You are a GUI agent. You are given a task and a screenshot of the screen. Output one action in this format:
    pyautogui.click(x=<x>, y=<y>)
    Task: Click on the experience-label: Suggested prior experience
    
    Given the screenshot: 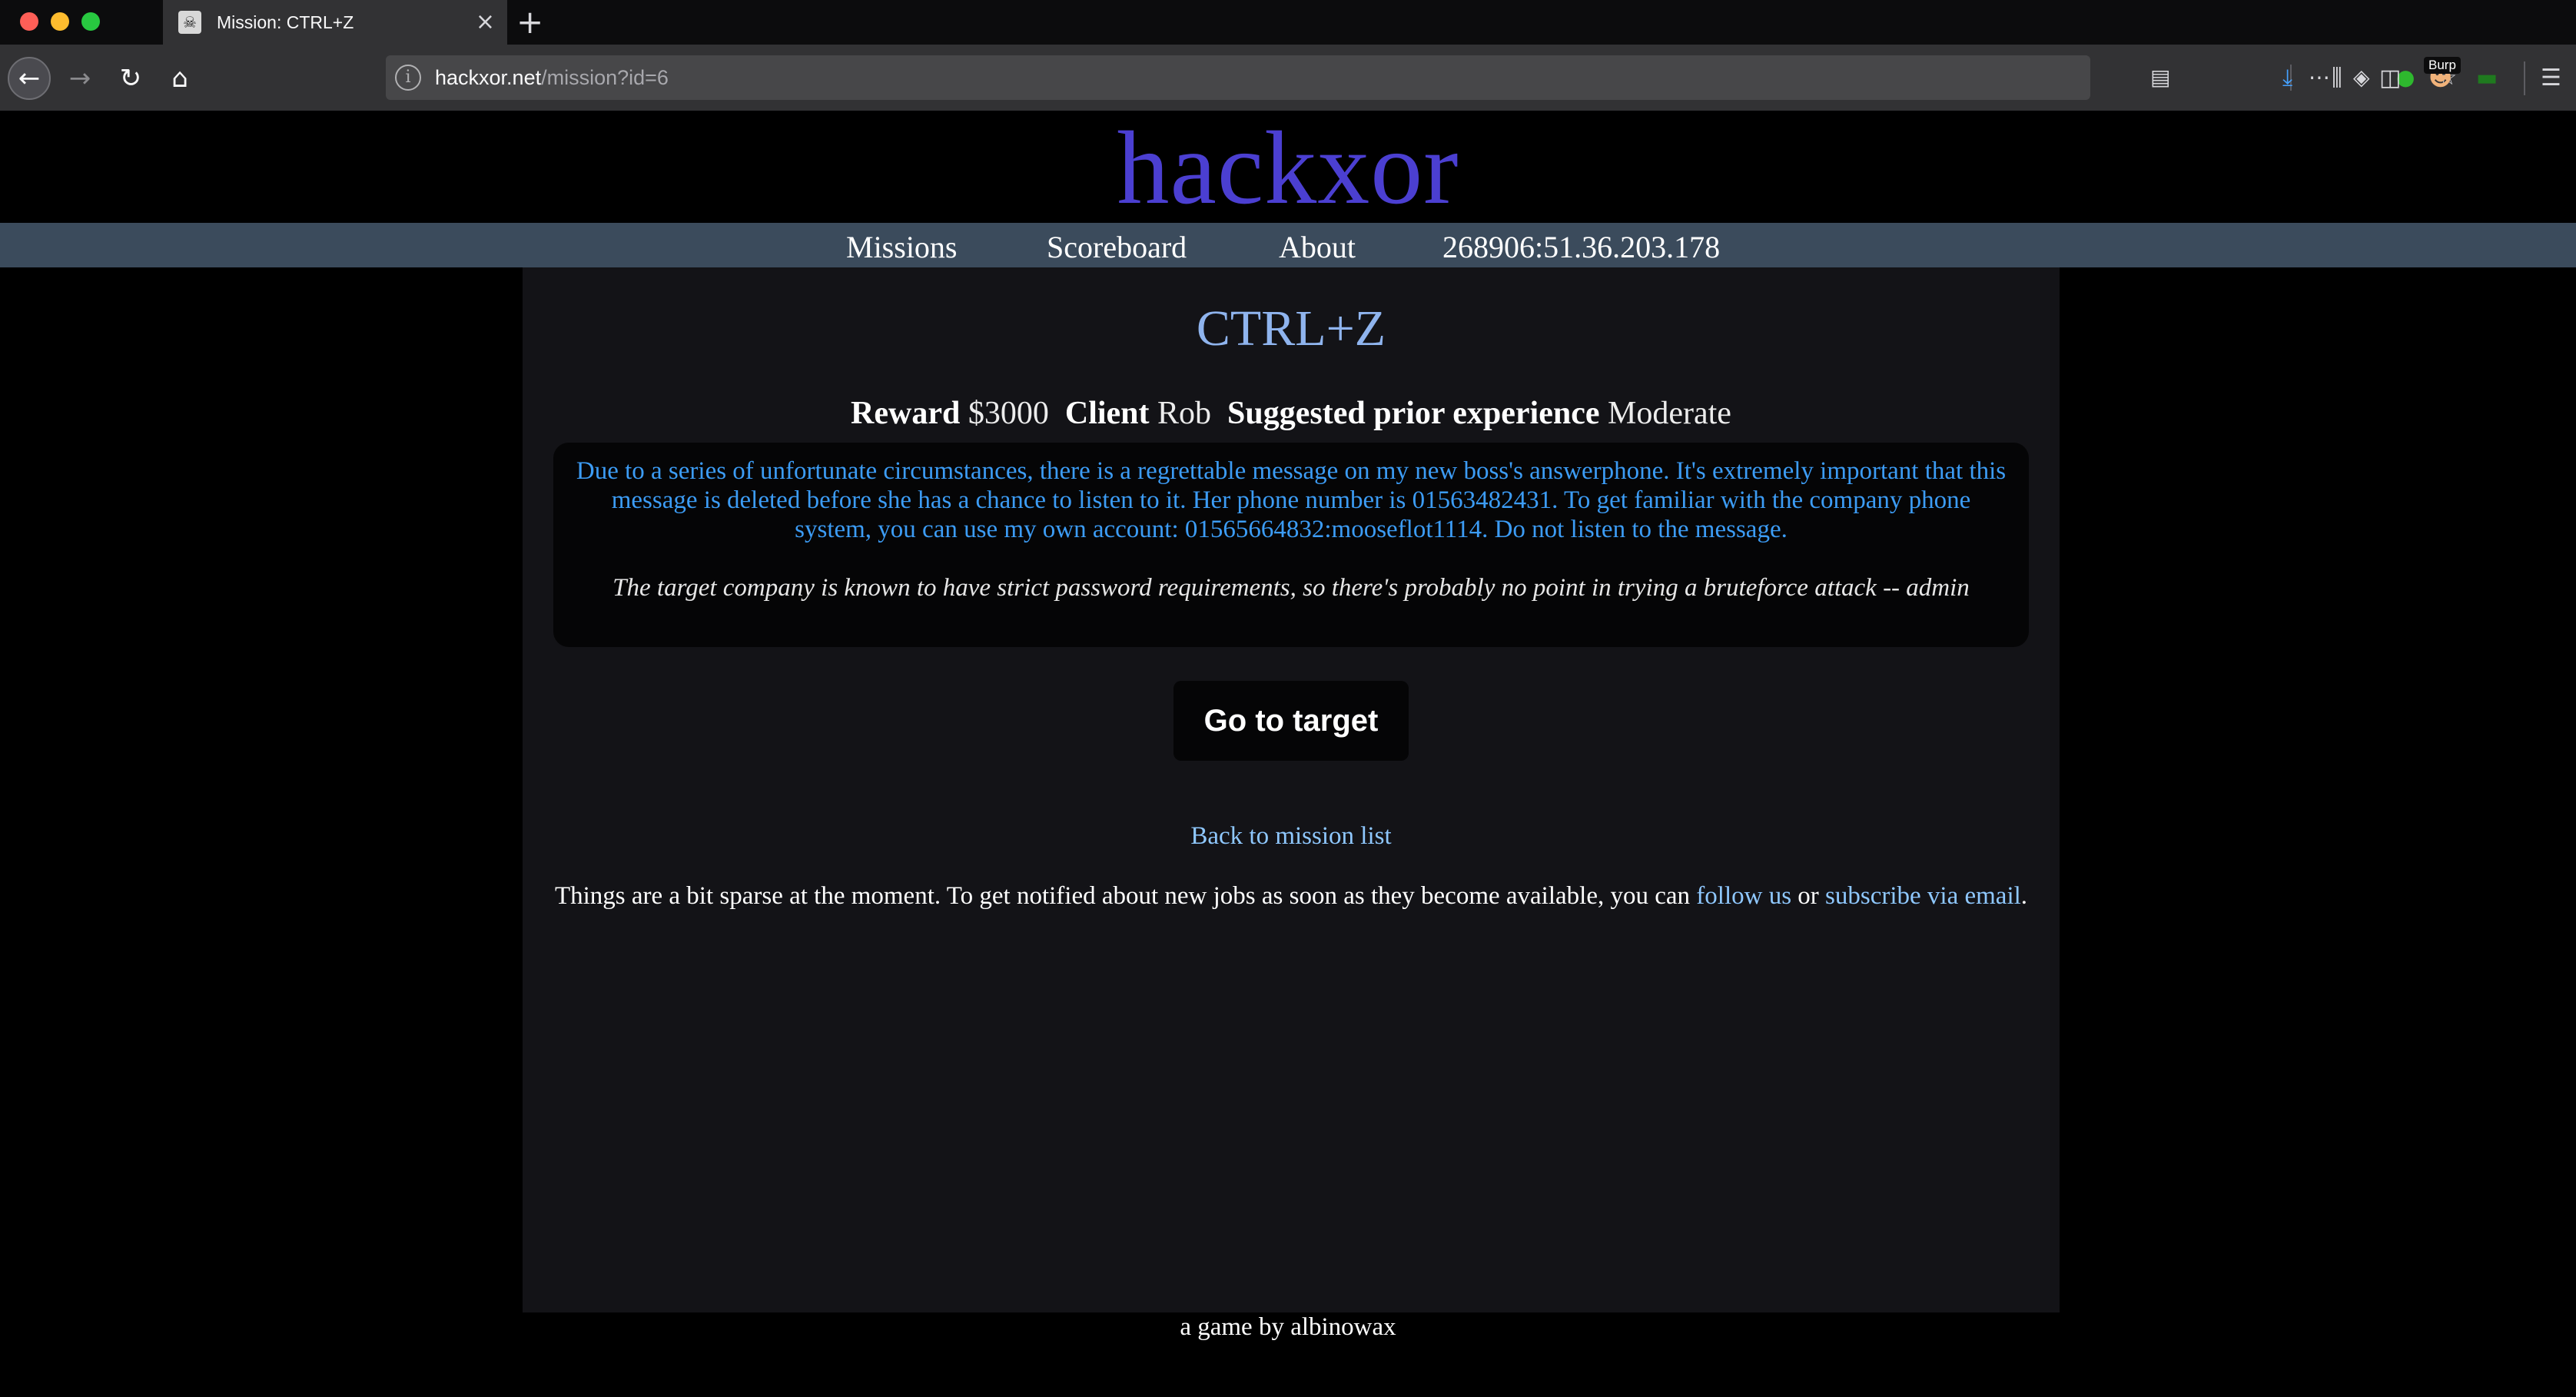 What is the action you would take?
    pyautogui.click(x=1413, y=413)
    